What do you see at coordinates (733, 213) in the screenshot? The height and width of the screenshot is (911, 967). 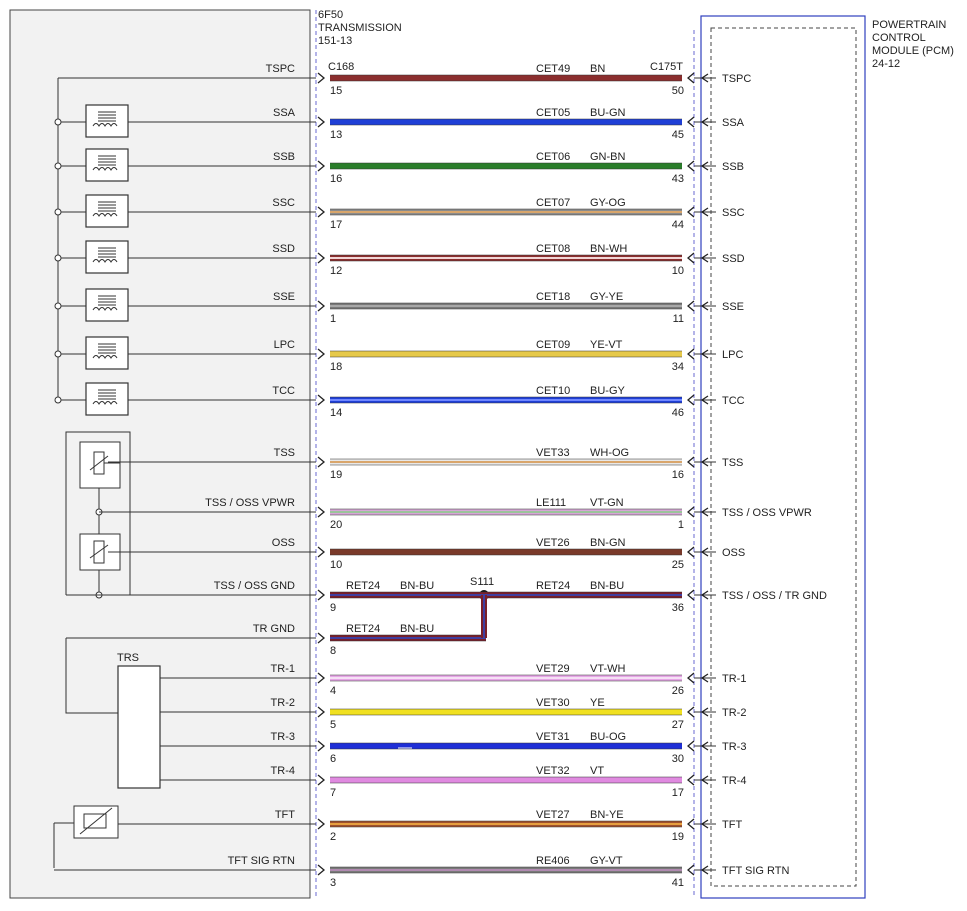 I see `right-signal-label: SSC` at bounding box center [733, 213].